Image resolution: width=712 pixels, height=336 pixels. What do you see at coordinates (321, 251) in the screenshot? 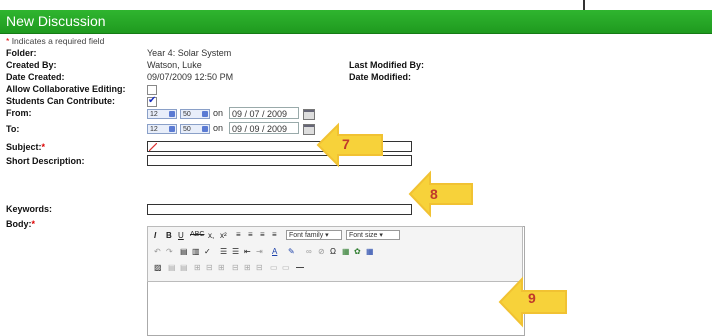
I see `unlink-icon: ⊘` at bounding box center [321, 251].